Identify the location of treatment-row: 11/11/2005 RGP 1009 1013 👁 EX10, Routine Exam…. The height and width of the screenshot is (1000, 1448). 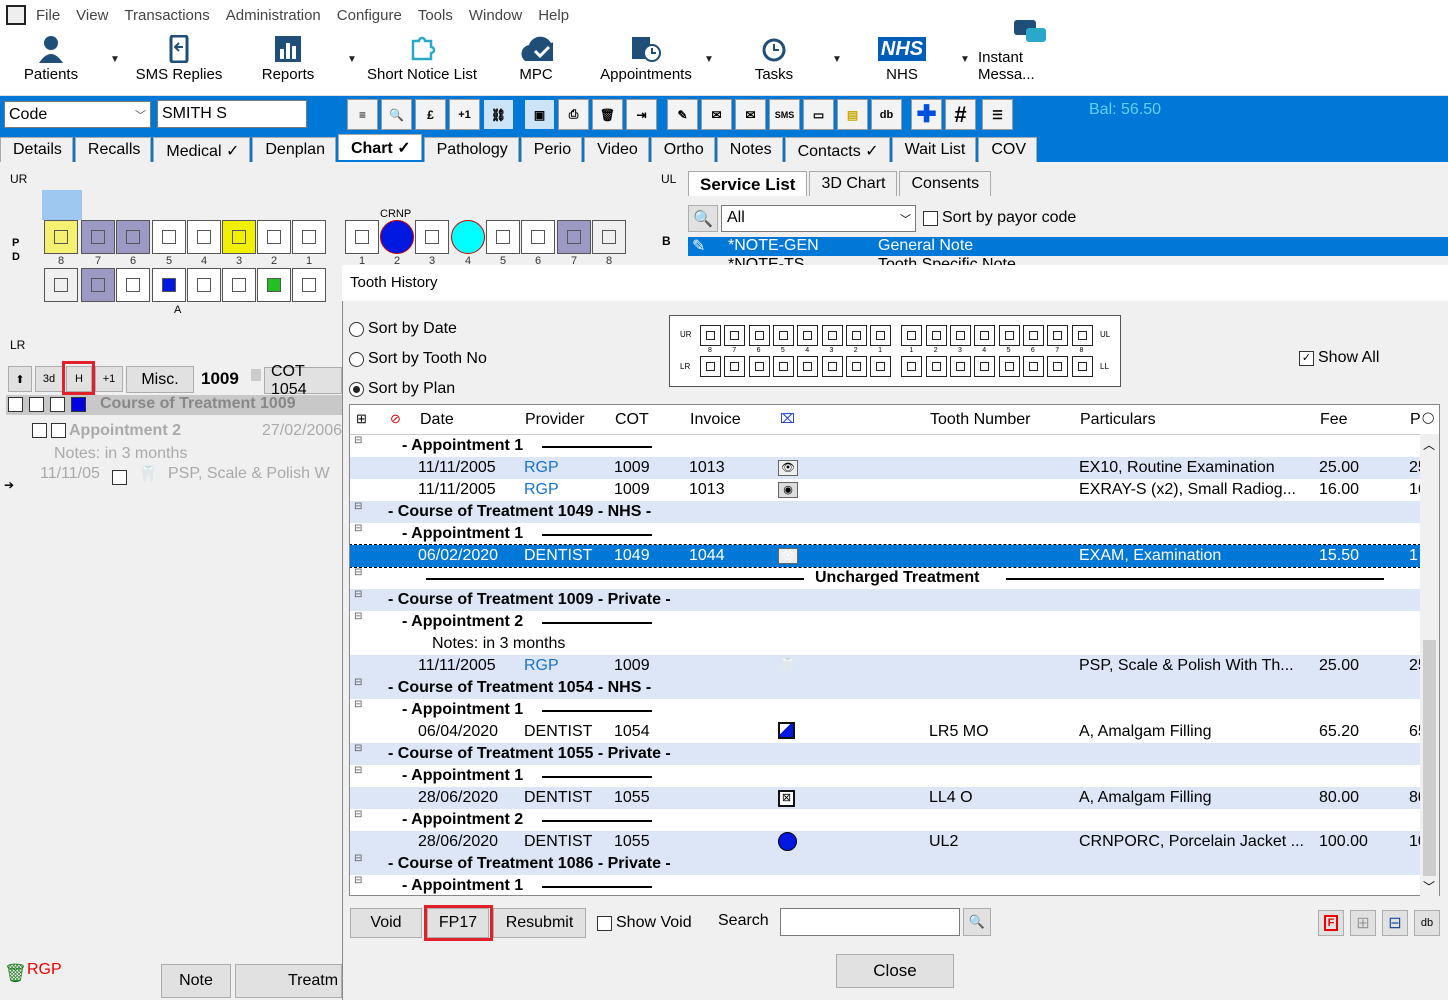
(885, 468).